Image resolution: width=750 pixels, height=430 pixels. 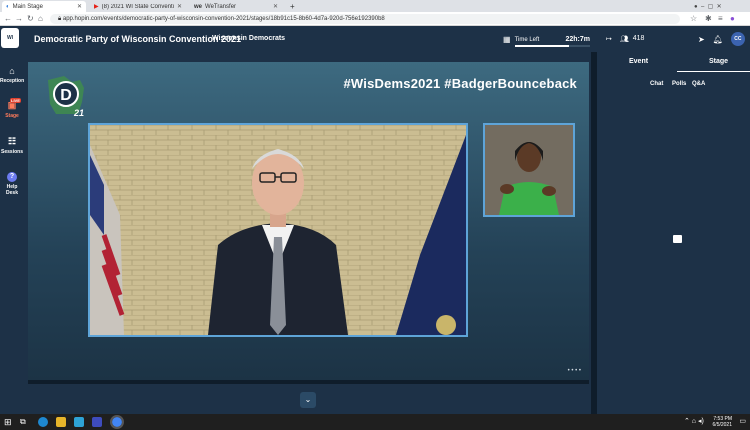 I want to click on home-browser-icon: ⌂, so click(x=40, y=19).